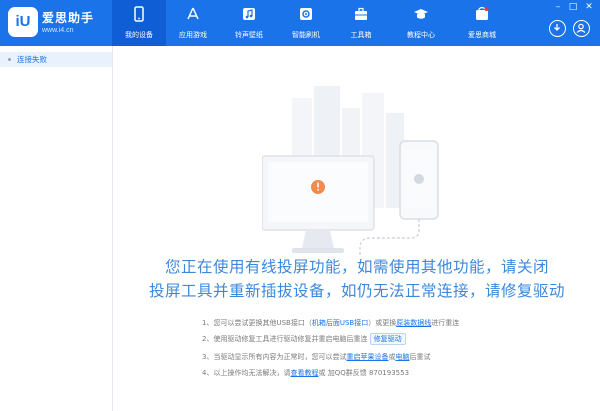 Image resolution: width=600 pixels, height=411 pixels. I want to click on tip-text: 进行重连, so click(445, 323).